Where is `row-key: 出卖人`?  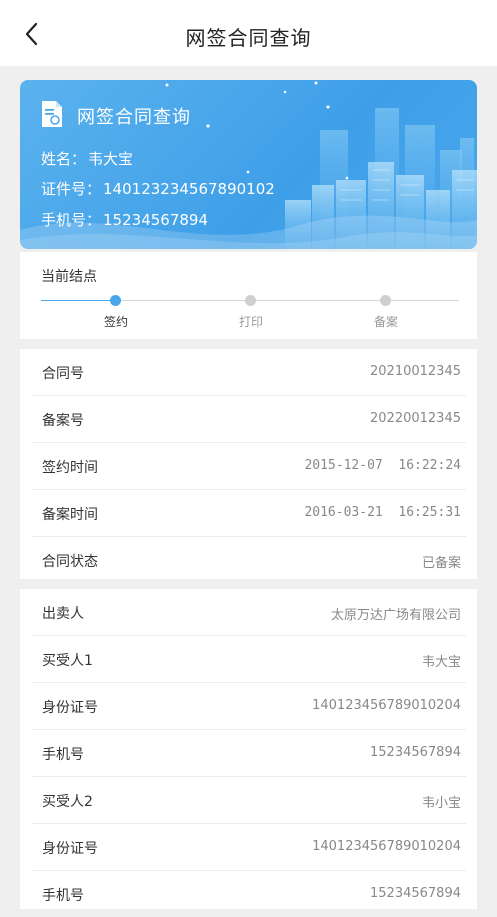 row-key: 出卖人 is located at coordinates (63, 614).